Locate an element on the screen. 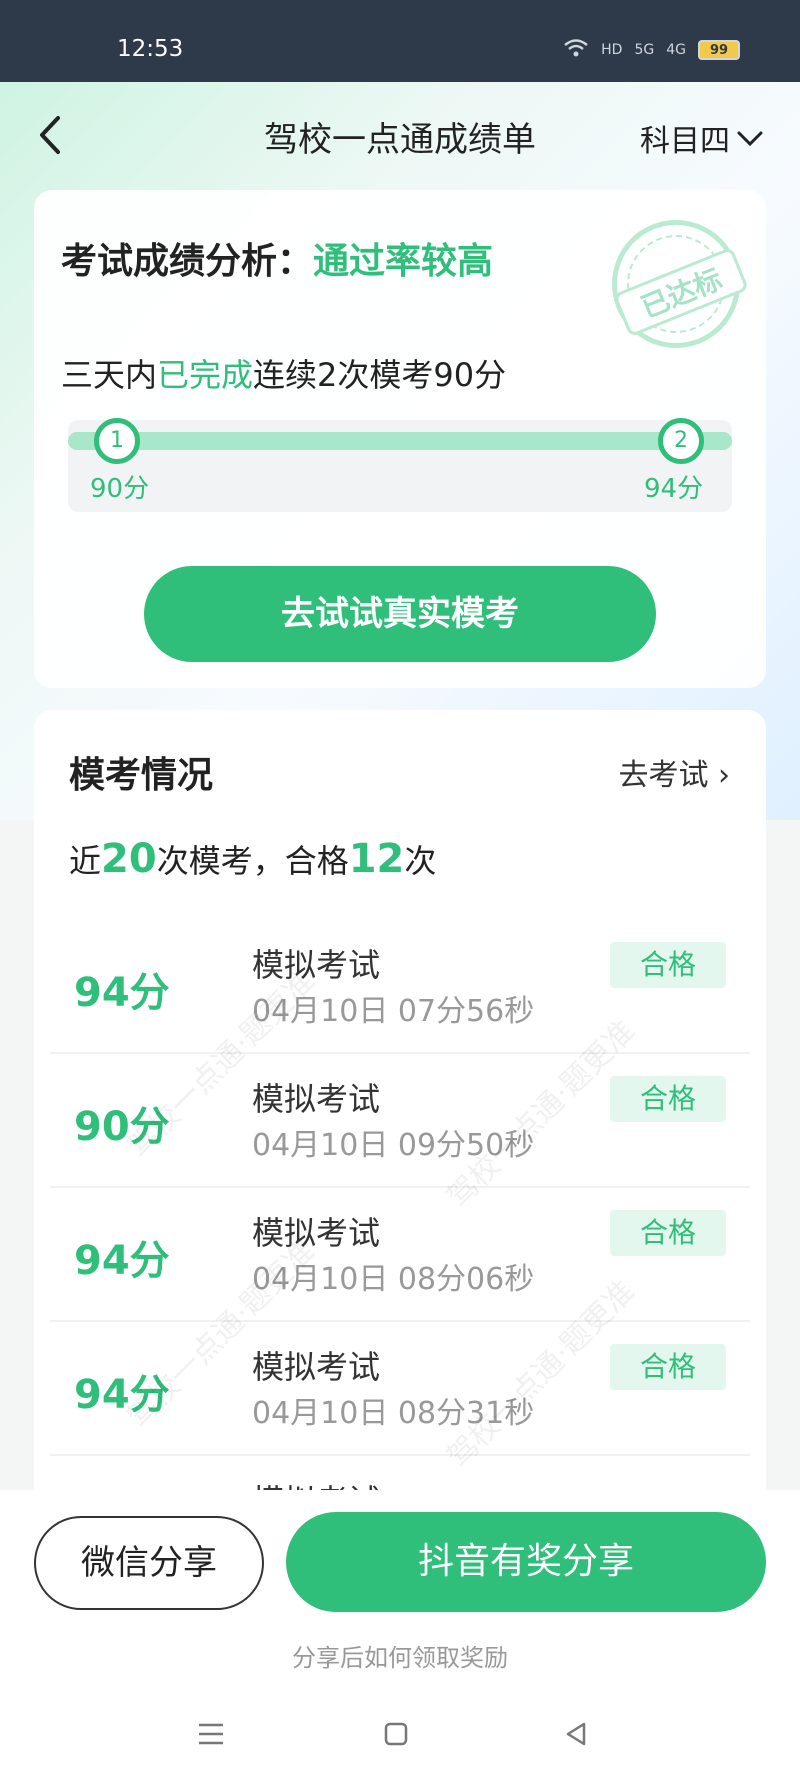  row-time: 04月10日 07分56秒 is located at coordinates (393, 1011).